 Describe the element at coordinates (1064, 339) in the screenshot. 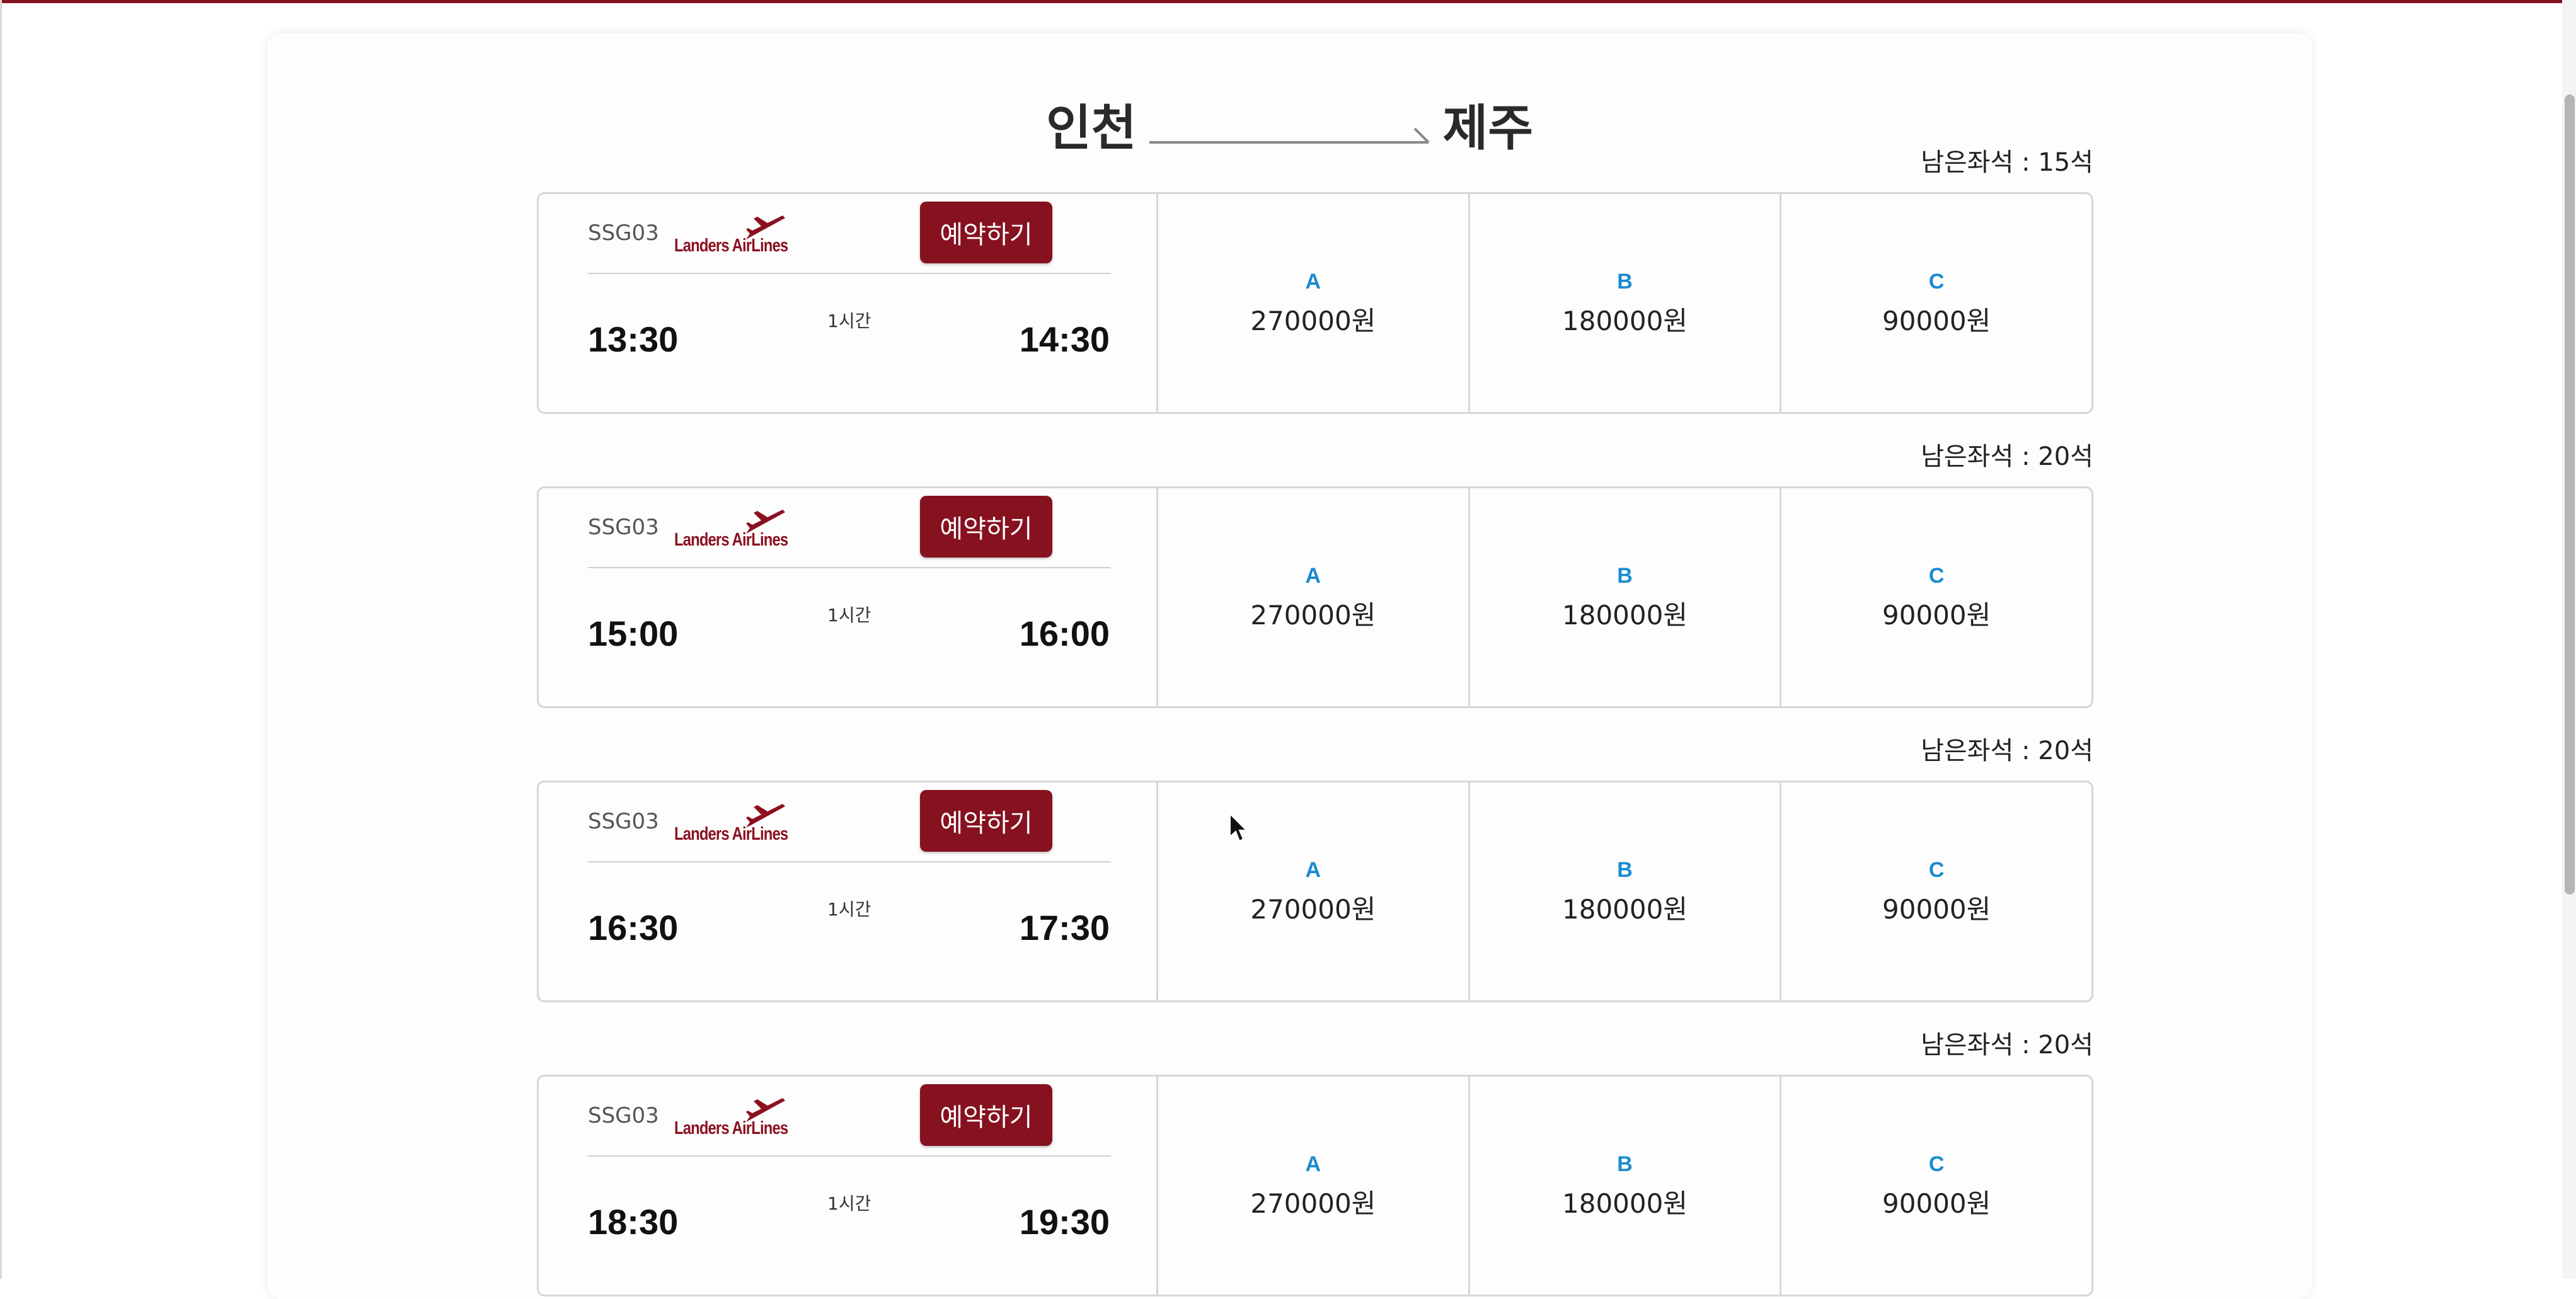

I see `arrival-time: 14:30` at that location.